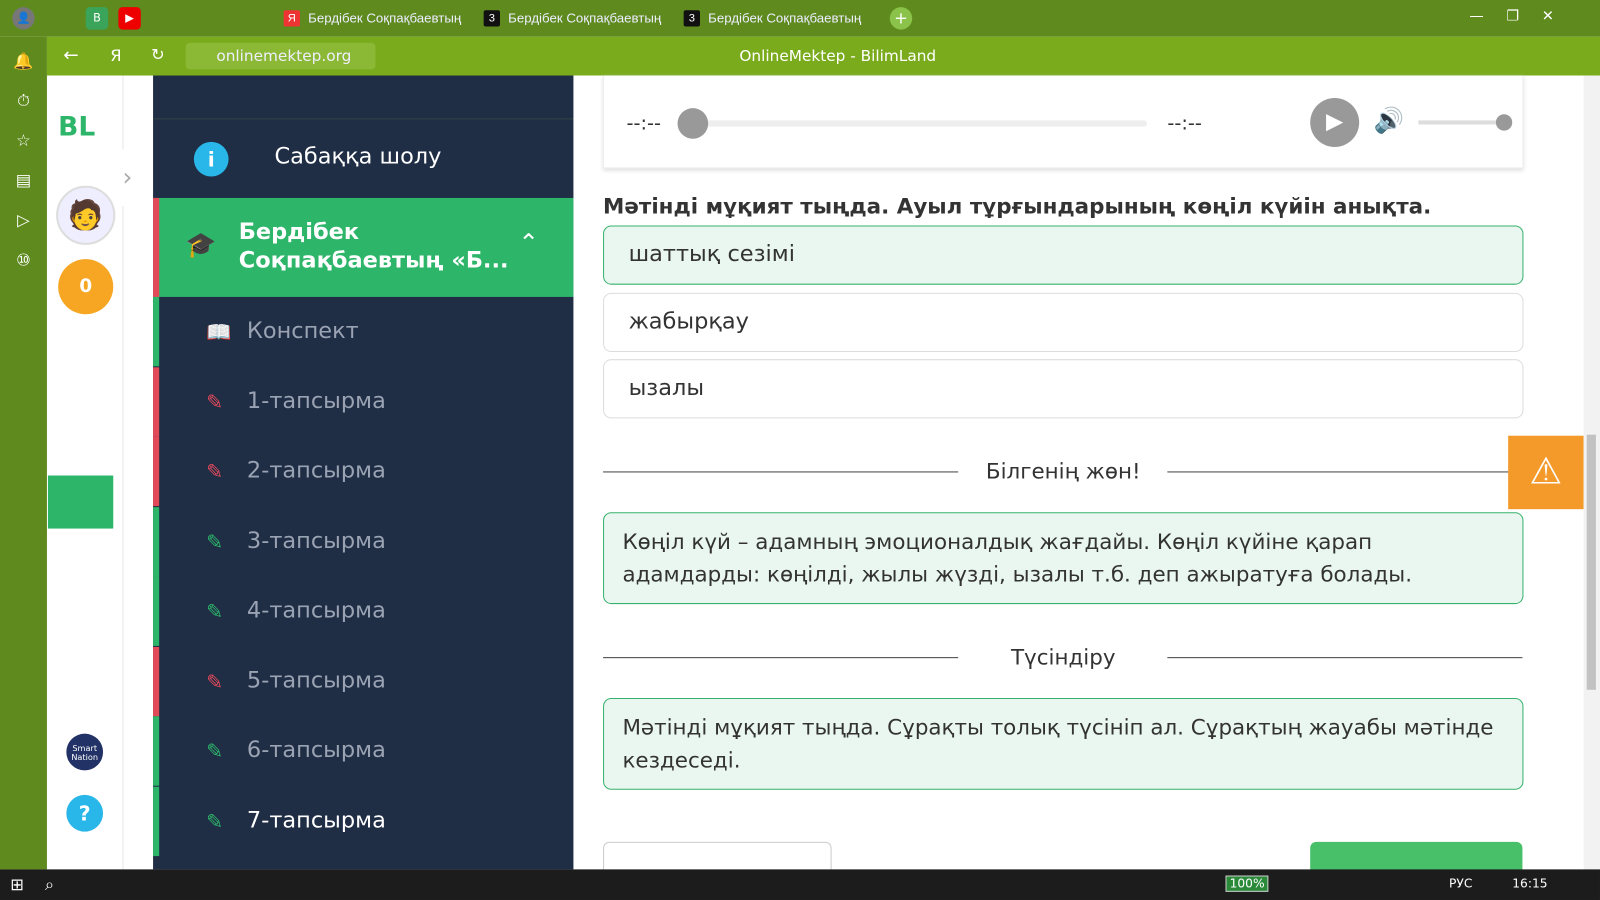 This screenshot has width=1600, height=900. What do you see at coordinates (49, 884) in the screenshot?
I see `search-icon: ⌕` at bounding box center [49, 884].